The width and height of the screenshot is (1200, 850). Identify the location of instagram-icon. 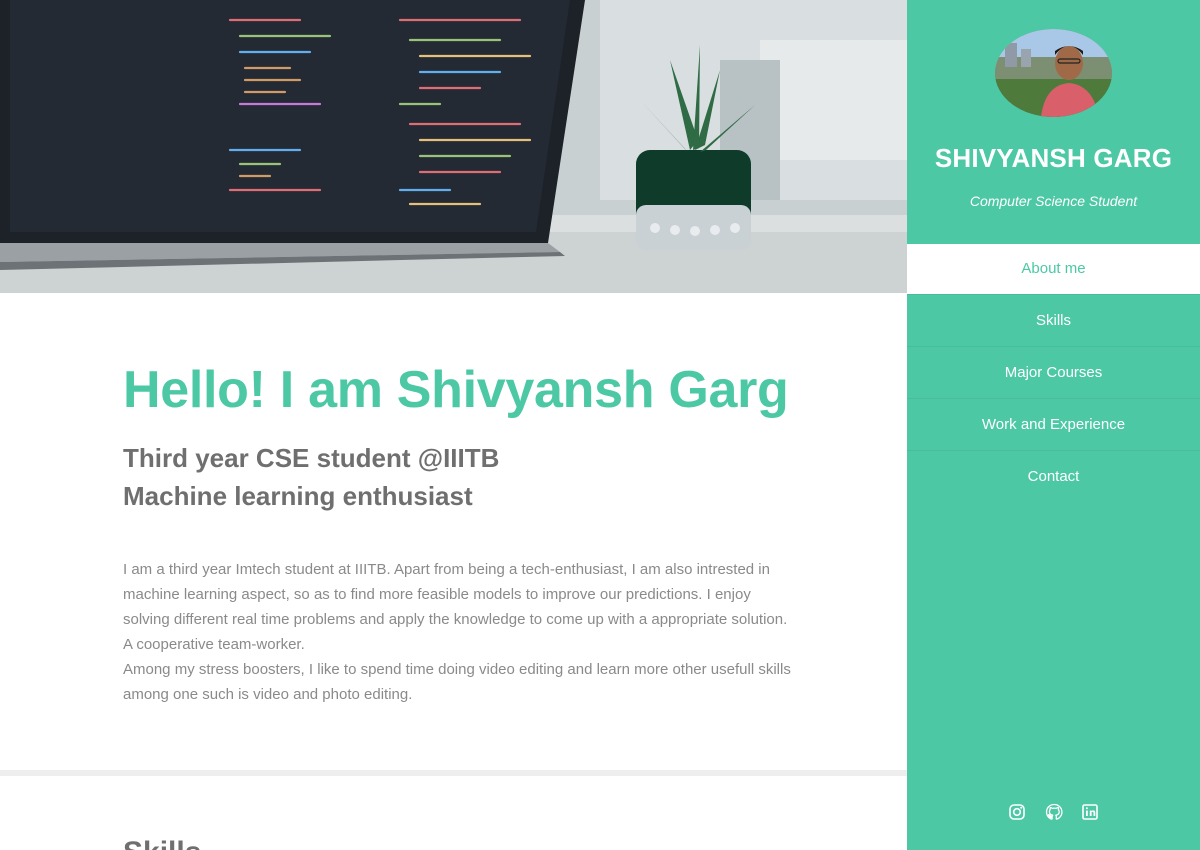
(1017, 812).